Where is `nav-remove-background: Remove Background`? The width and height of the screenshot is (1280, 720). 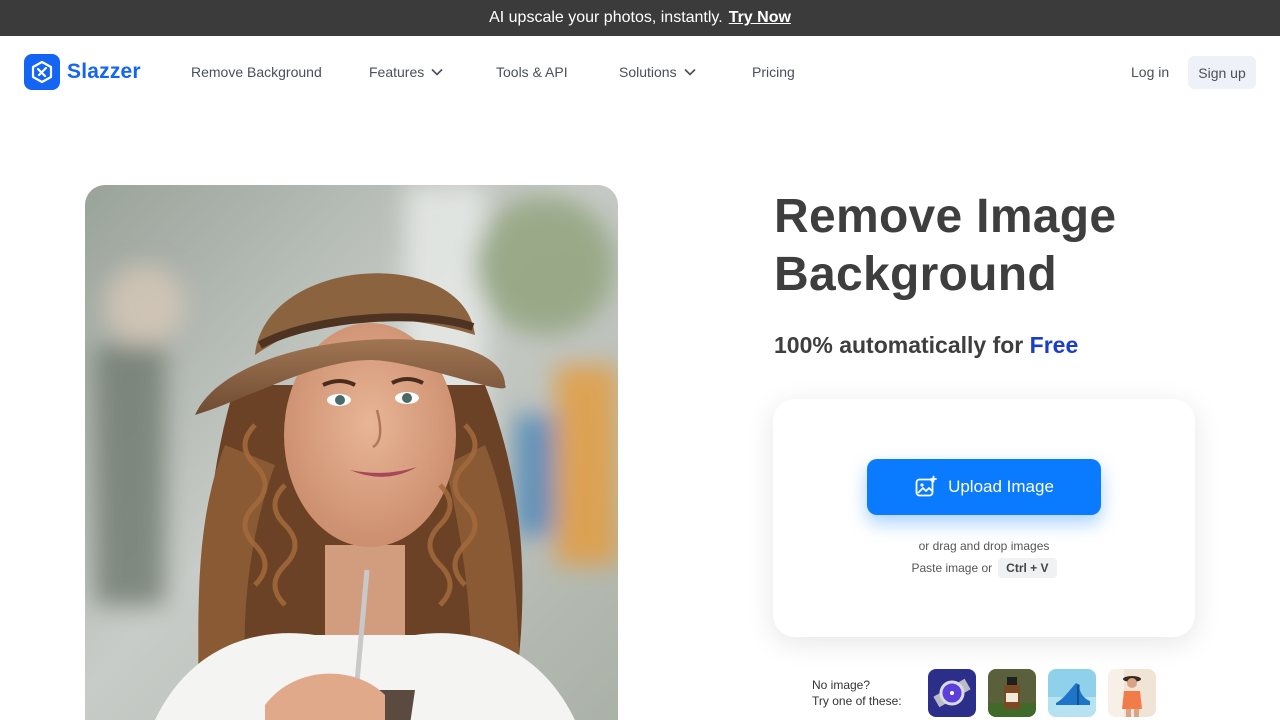 nav-remove-background: Remove Background is located at coordinates (256, 72).